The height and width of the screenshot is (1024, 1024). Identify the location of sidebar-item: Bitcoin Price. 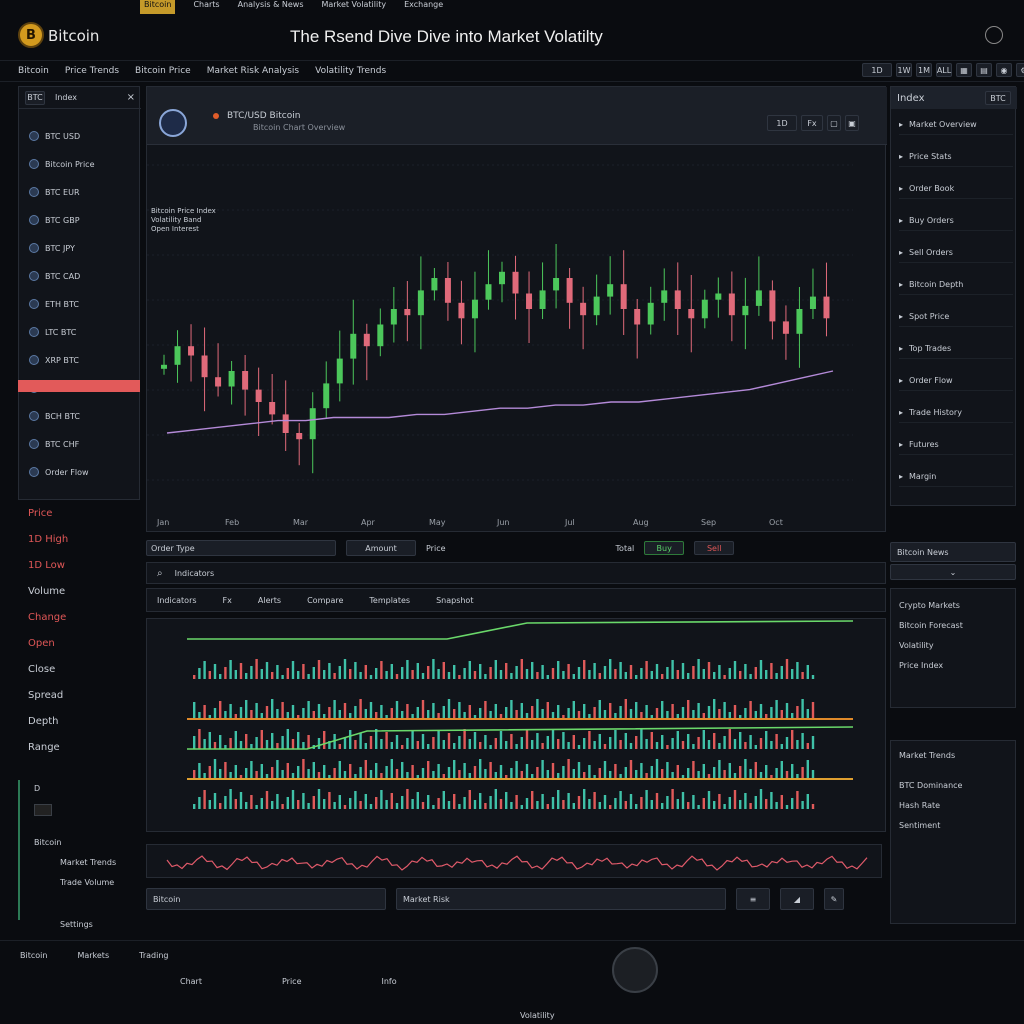
(84, 164).